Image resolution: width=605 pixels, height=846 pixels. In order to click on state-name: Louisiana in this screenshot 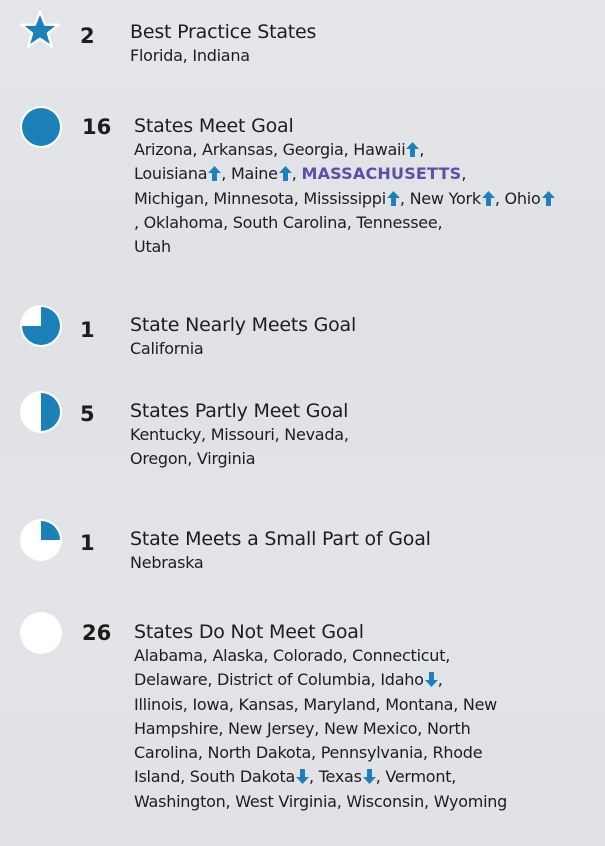, I will do `click(171, 174)`.